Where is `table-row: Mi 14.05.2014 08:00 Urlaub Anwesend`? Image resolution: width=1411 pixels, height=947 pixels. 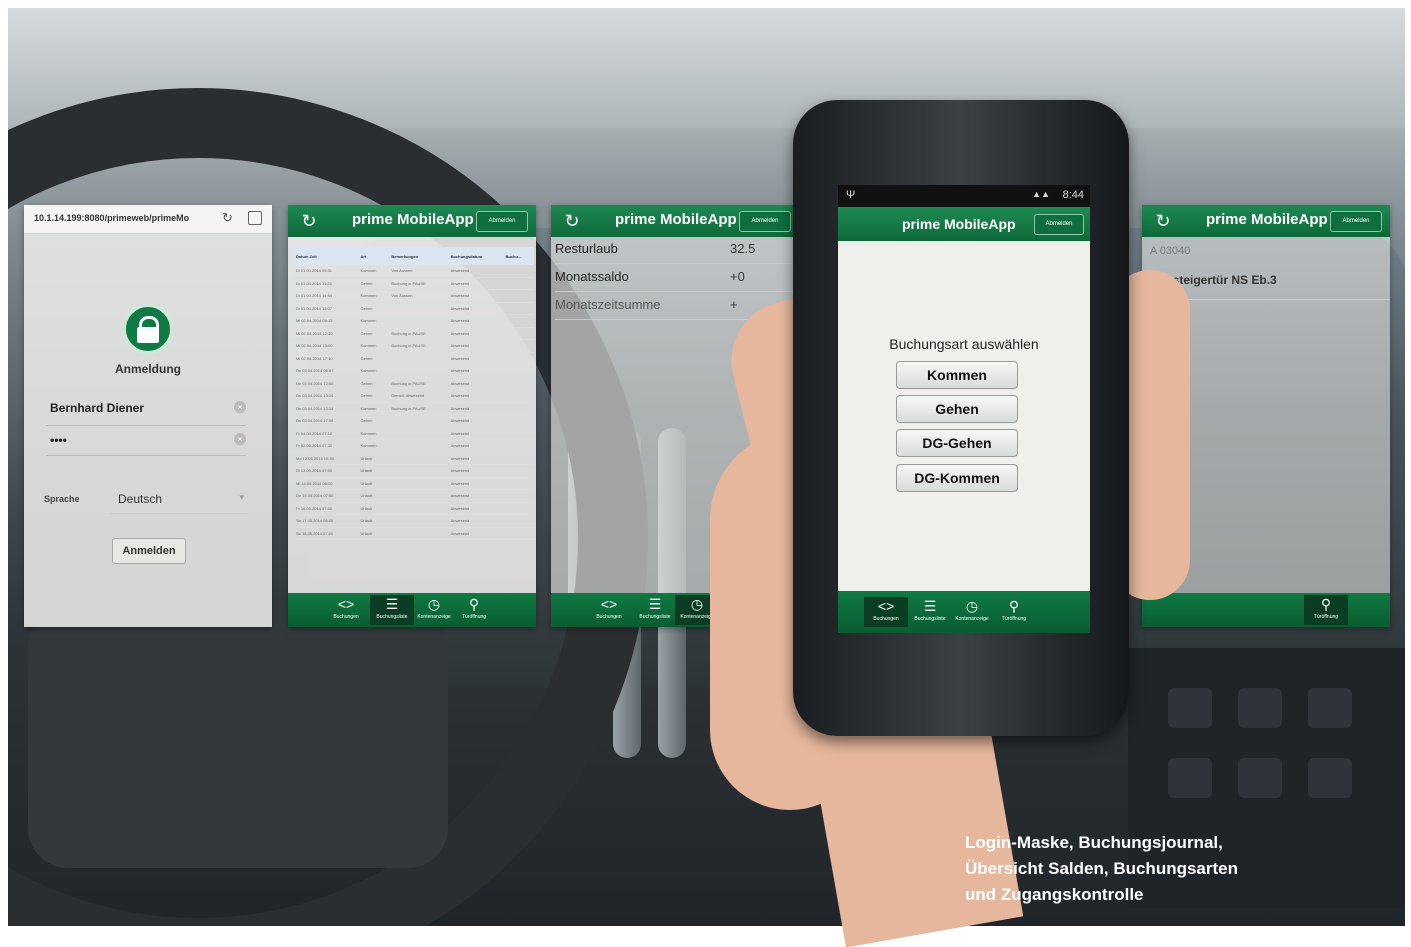
table-row: Mi 14.05.2014 08:00 Urlaub Anwesend is located at coordinates (414, 483).